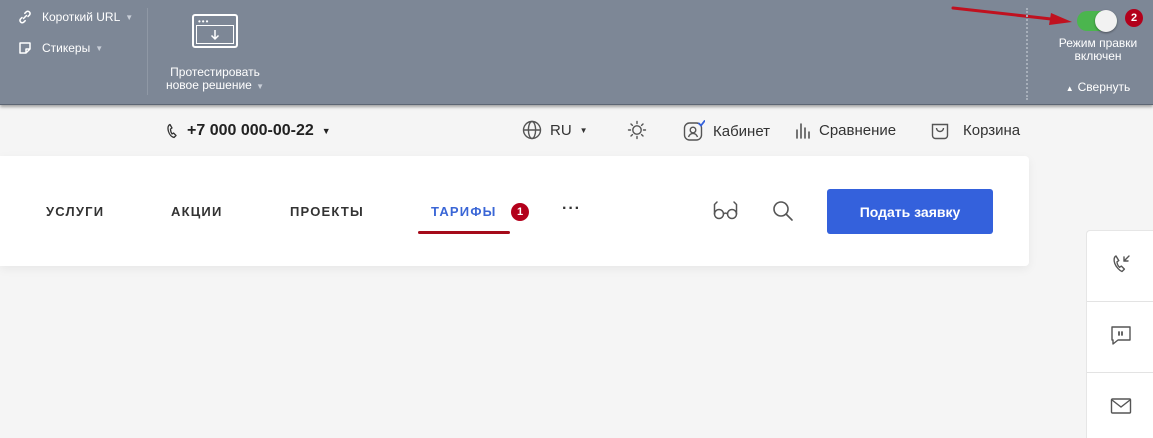  I want to click on mail-button, so click(1120, 405).